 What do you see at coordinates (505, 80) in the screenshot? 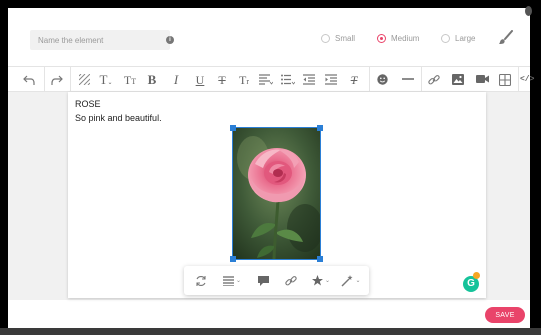
I see `table-icon` at bounding box center [505, 80].